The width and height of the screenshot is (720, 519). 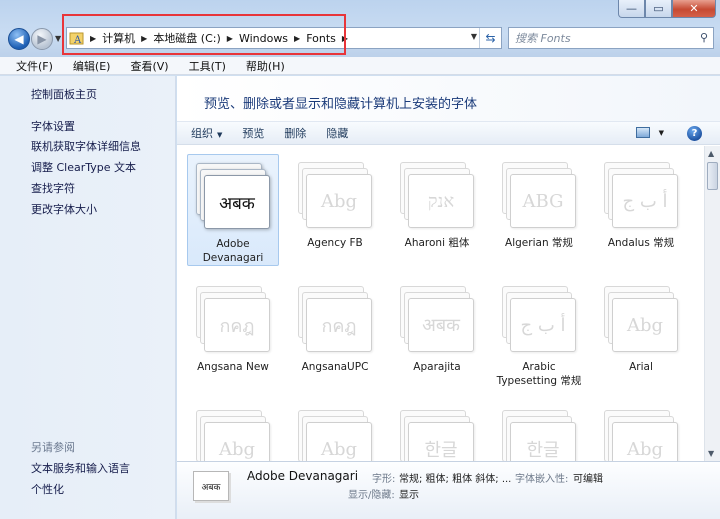 What do you see at coordinates (342, 133) in the screenshot?
I see `hide-button: 隐藏` at bounding box center [342, 133].